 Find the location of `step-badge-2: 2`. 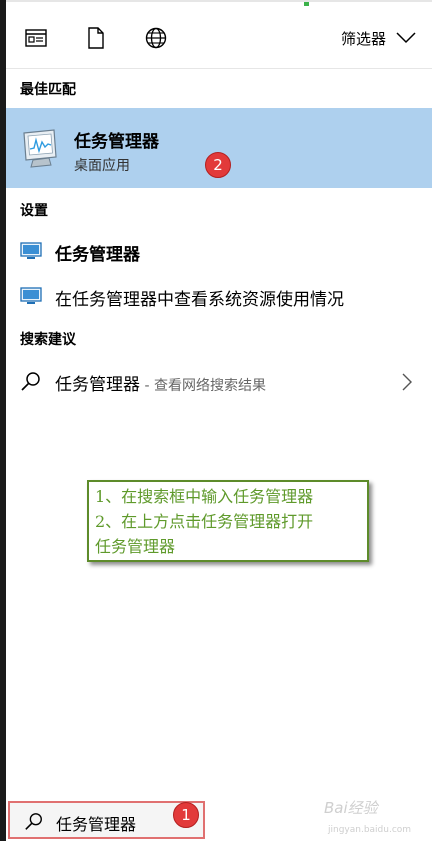

step-badge-2: 2 is located at coordinates (218, 165).